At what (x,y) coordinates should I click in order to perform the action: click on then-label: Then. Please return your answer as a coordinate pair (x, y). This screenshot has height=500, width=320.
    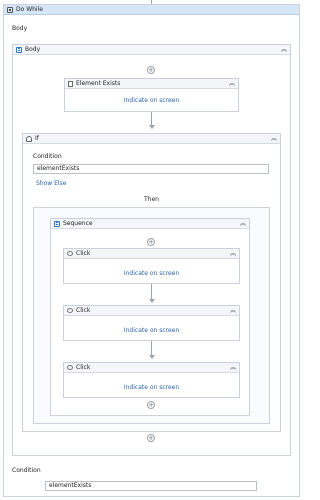
    Looking at the image, I should click on (151, 199).